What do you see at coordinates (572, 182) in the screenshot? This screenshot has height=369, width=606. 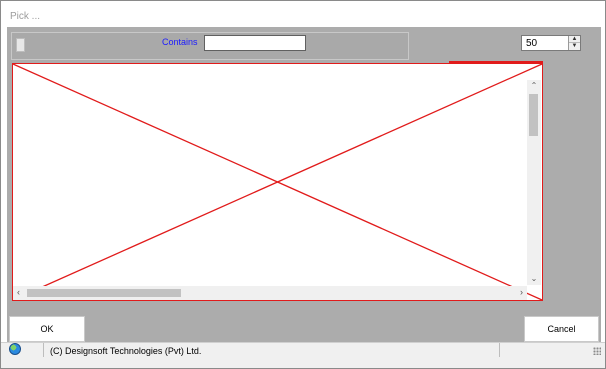 I see `right-panel` at bounding box center [572, 182].